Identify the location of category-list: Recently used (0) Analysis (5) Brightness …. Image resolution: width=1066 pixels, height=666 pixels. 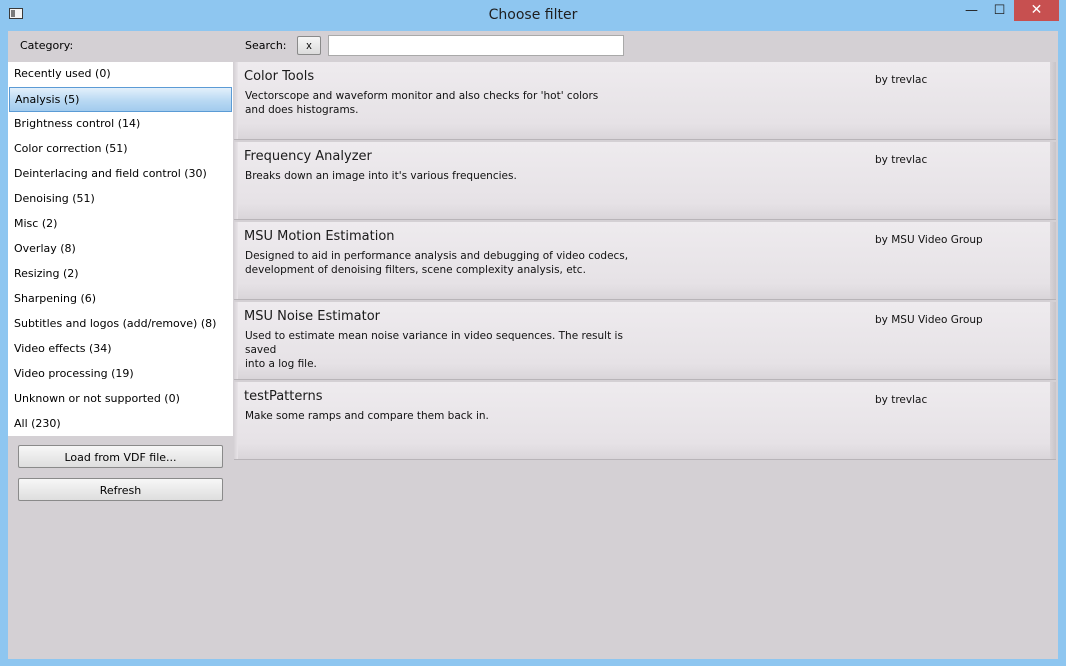
(120, 249).